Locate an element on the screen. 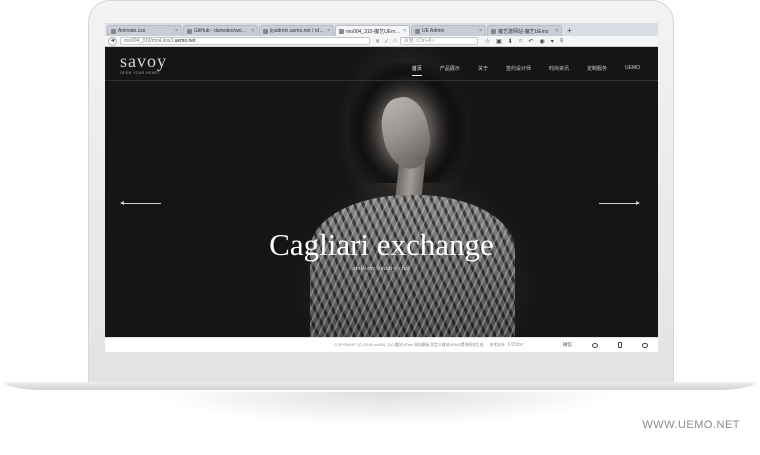 The image size is (760, 455). nav-designers: 签约设计师 is located at coordinates (518, 68).